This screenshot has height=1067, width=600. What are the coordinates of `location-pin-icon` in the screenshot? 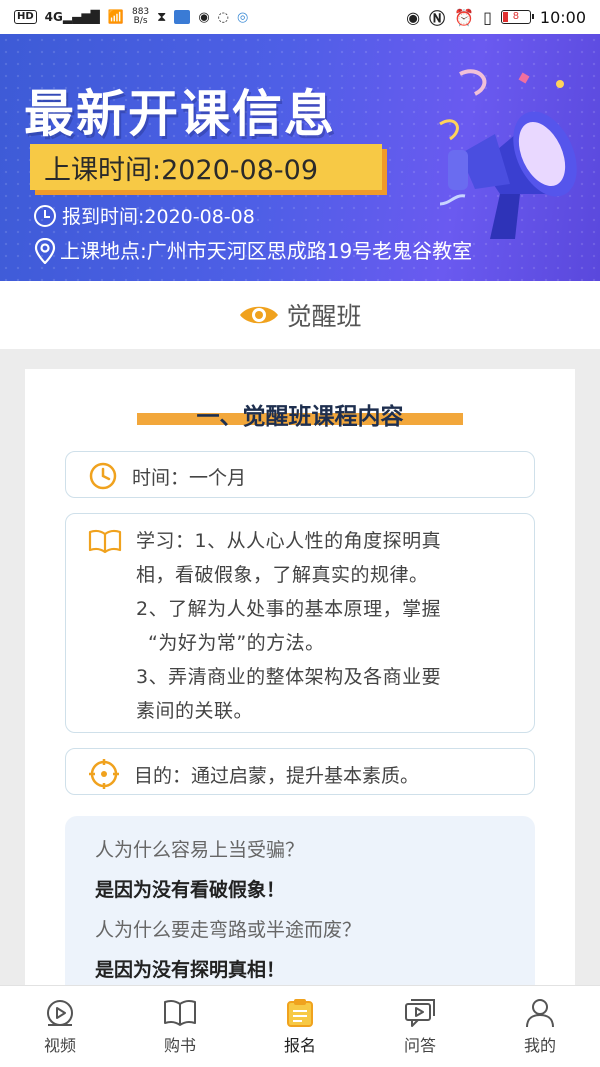 It's located at (45, 250).